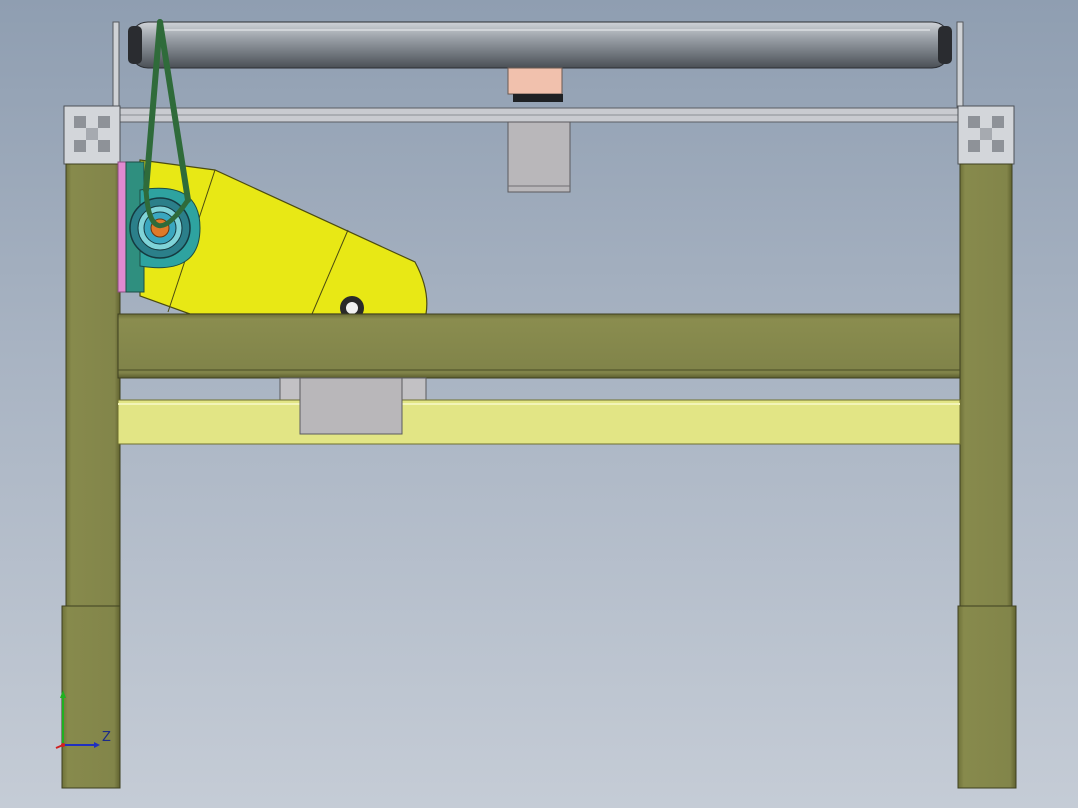 The width and height of the screenshot is (1078, 808). What do you see at coordinates (91, 476) in the screenshot?
I see `left-leg` at bounding box center [91, 476].